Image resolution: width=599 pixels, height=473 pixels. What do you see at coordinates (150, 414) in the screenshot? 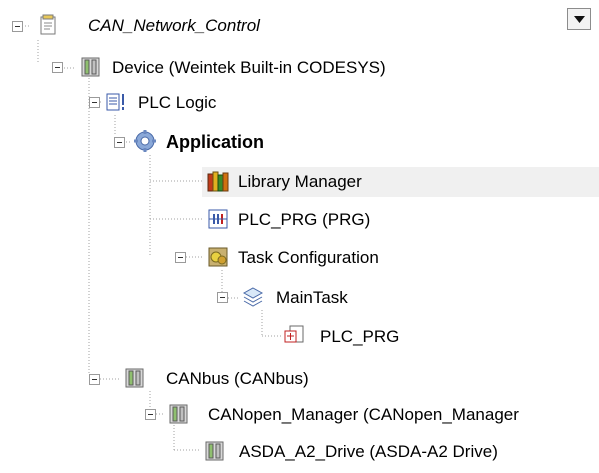
I see `collapse-toggle-canopen-manager` at bounding box center [150, 414].